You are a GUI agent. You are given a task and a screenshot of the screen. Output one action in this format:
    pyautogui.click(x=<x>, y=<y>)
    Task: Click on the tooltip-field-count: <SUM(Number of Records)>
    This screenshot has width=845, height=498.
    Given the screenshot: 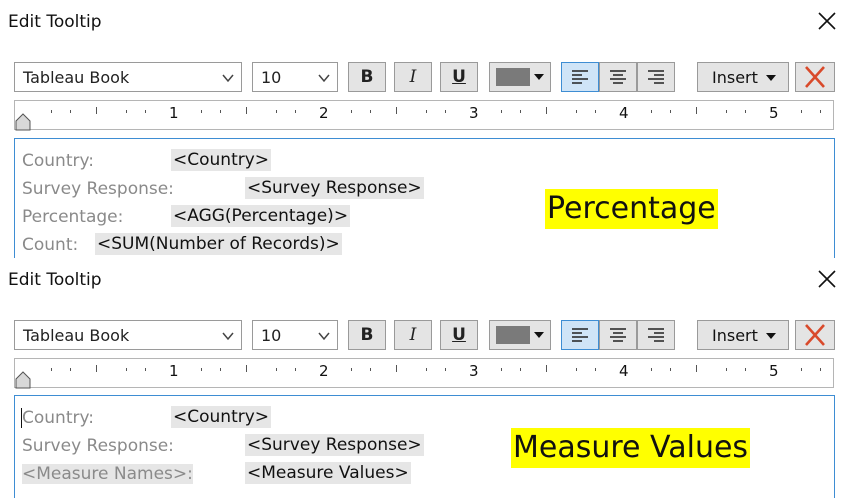 What is the action you would take?
    pyautogui.click(x=218, y=244)
    